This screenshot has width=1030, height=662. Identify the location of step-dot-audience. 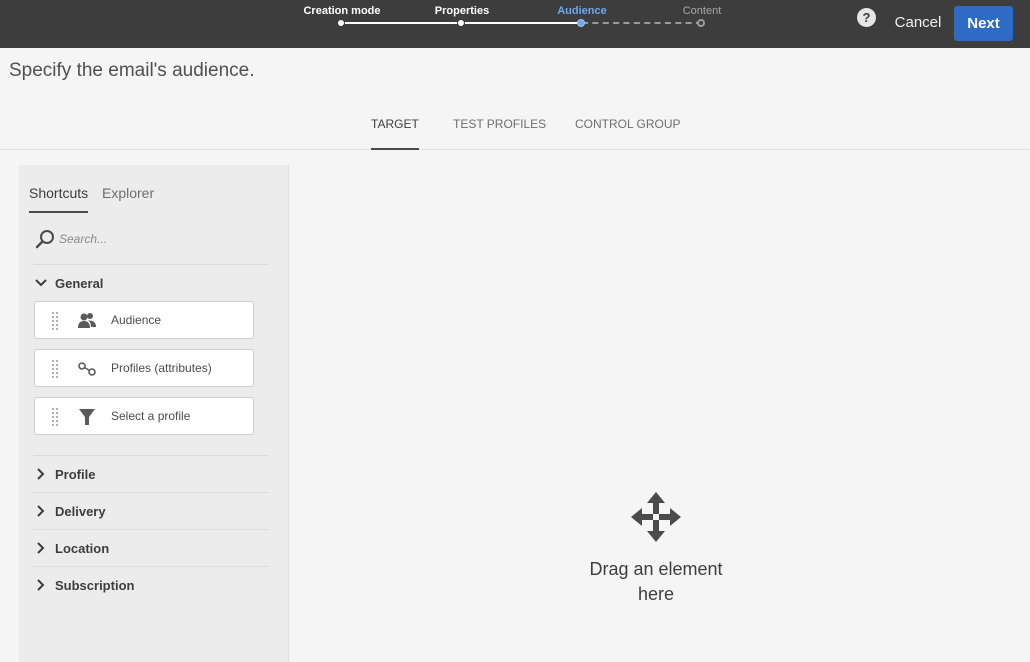
(581, 23).